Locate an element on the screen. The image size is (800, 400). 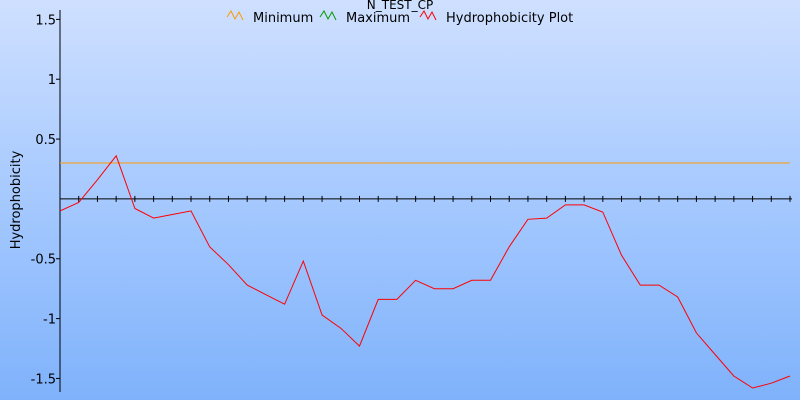
y-tick-label: 1.5 is located at coordinates (45, 20).